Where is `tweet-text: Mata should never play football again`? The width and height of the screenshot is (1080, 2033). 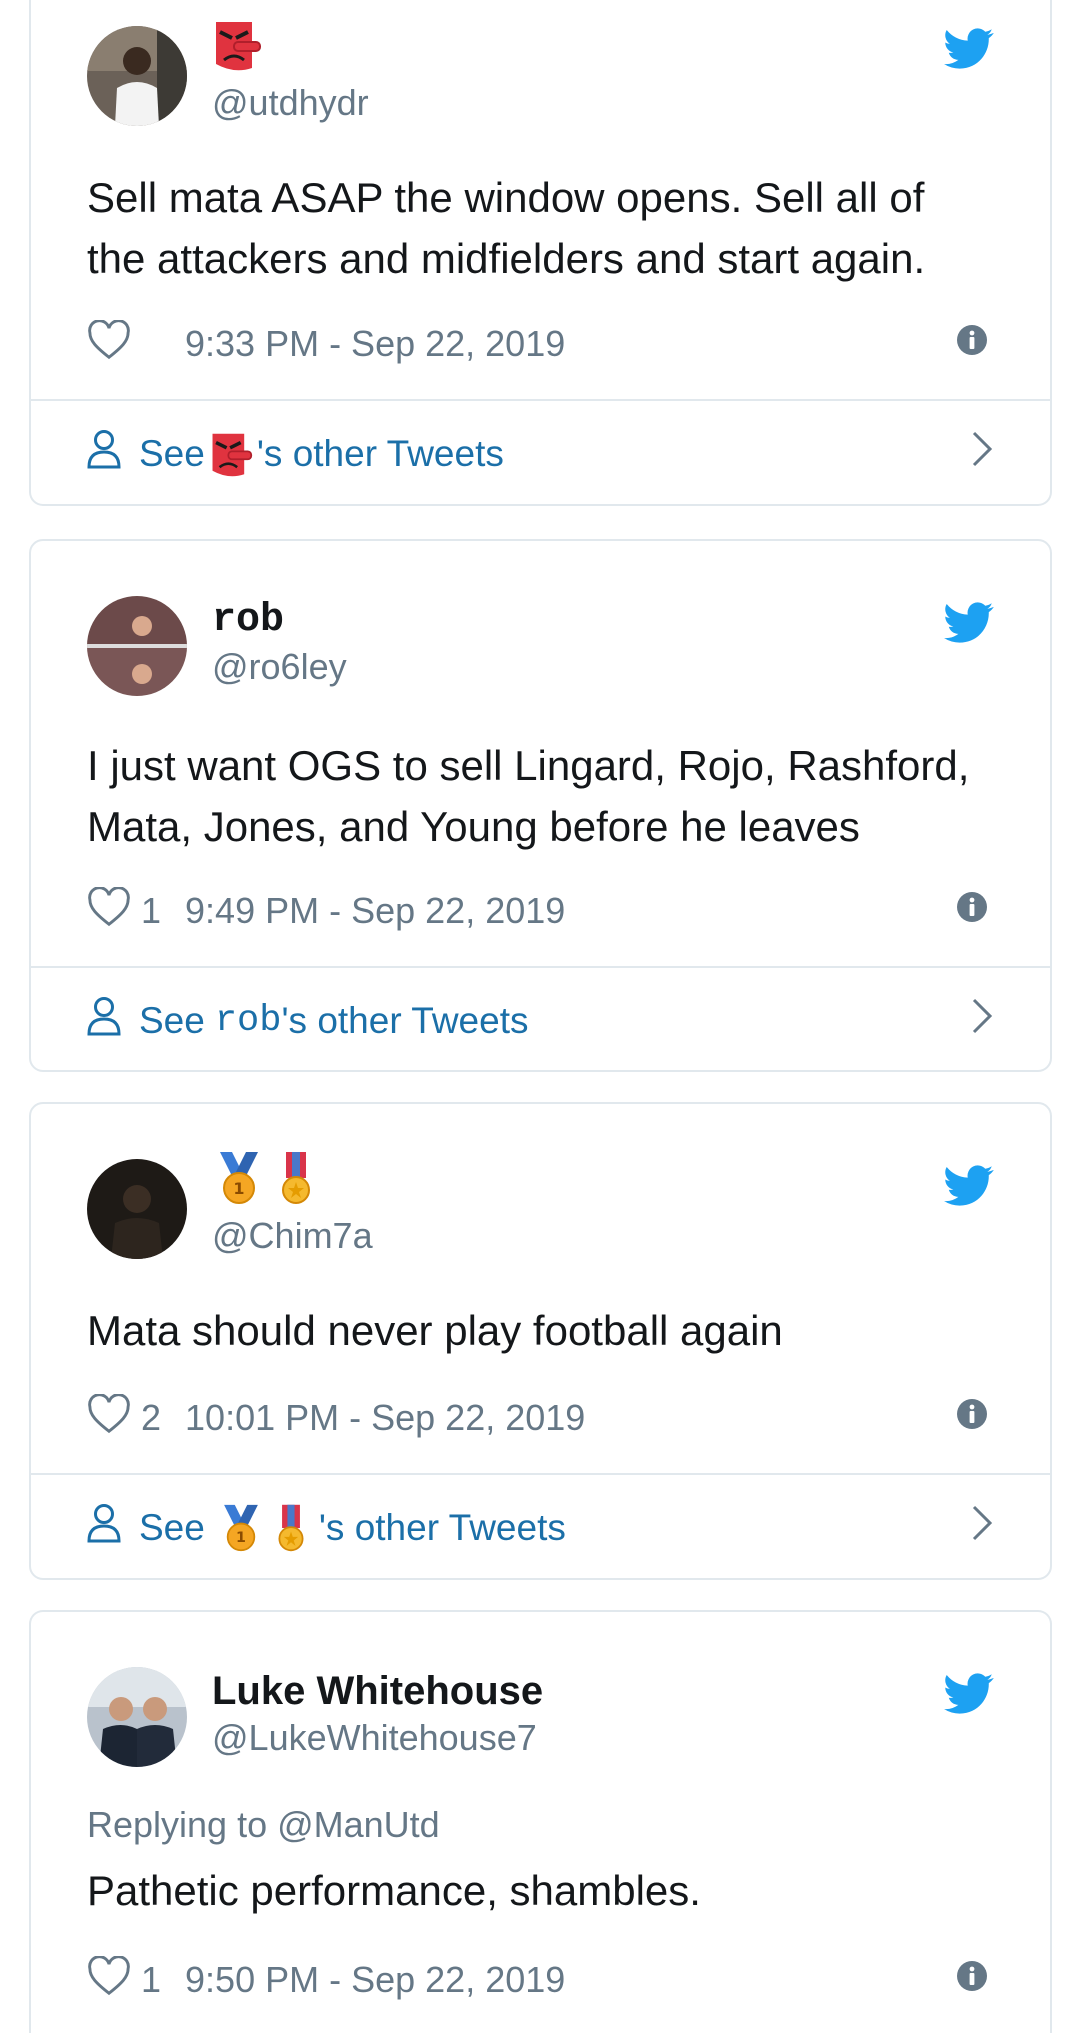
tweet-text: Mata should never play football again is located at coordinates (435, 1330).